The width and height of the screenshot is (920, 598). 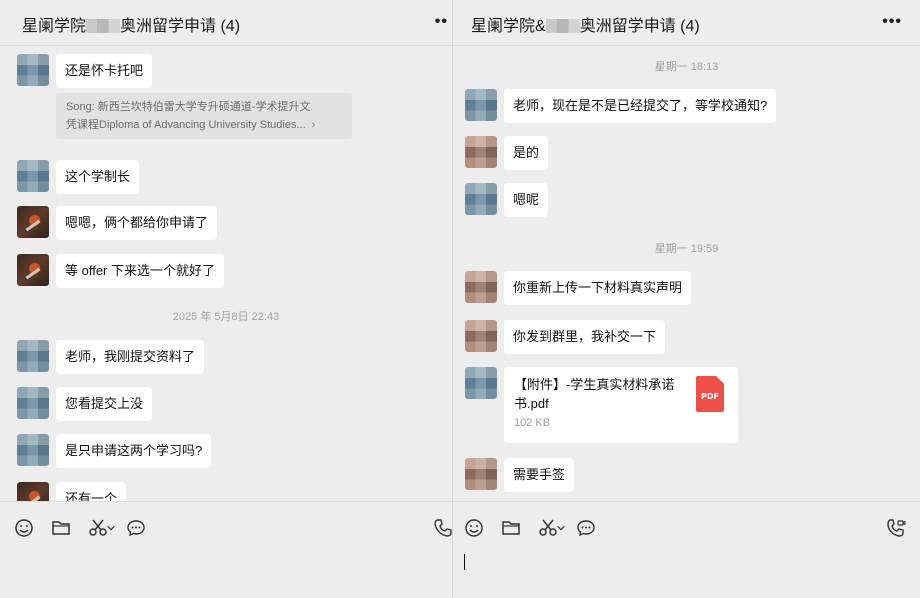 I want to click on voice-call-button, so click(x=442, y=528).